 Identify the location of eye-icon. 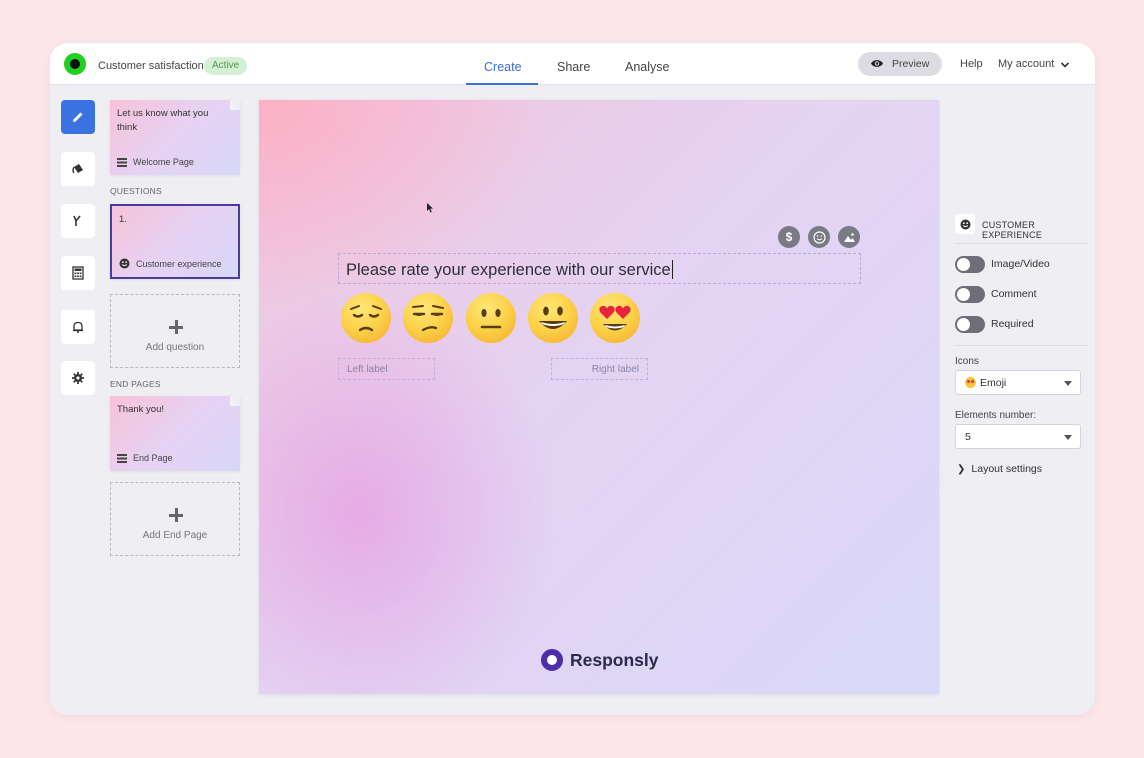
(877, 63).